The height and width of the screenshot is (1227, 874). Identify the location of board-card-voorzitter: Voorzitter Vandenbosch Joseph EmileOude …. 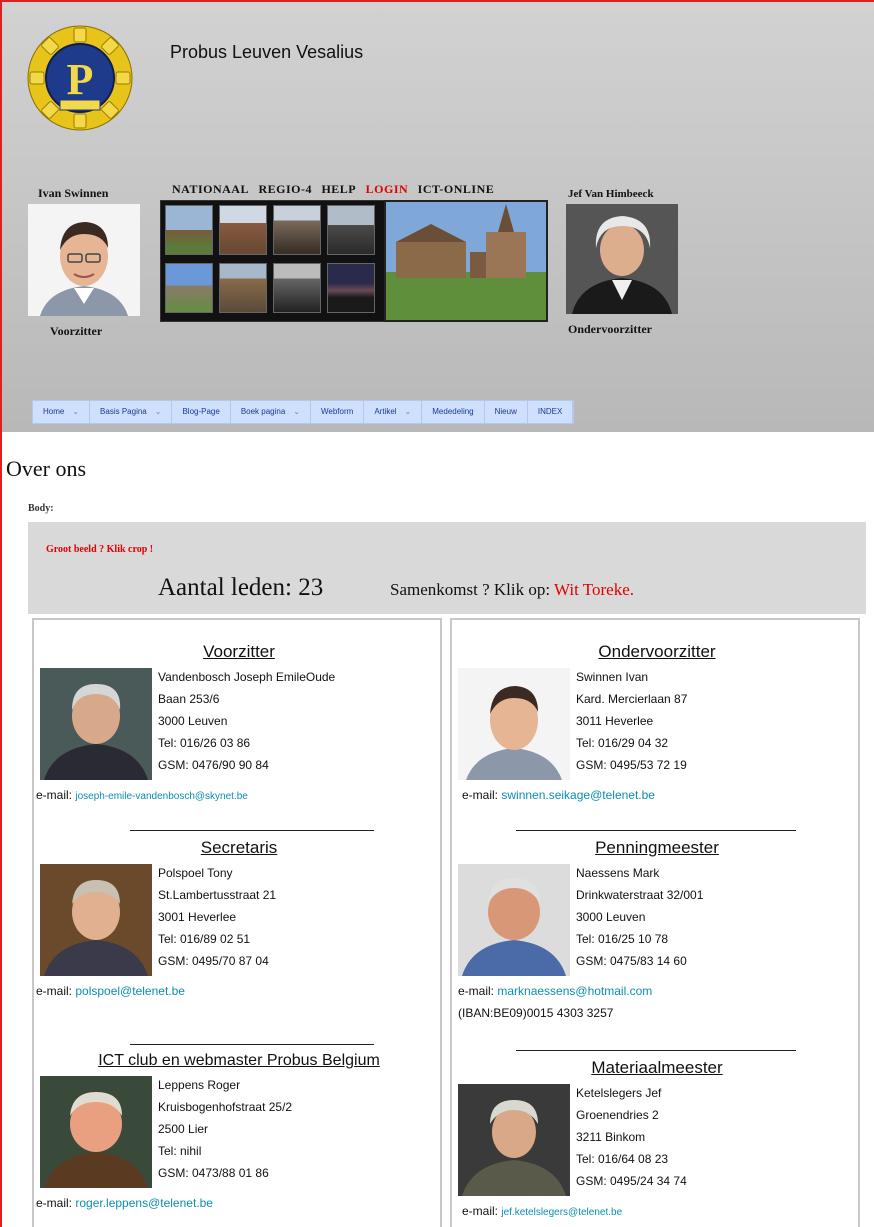
(237, 722).